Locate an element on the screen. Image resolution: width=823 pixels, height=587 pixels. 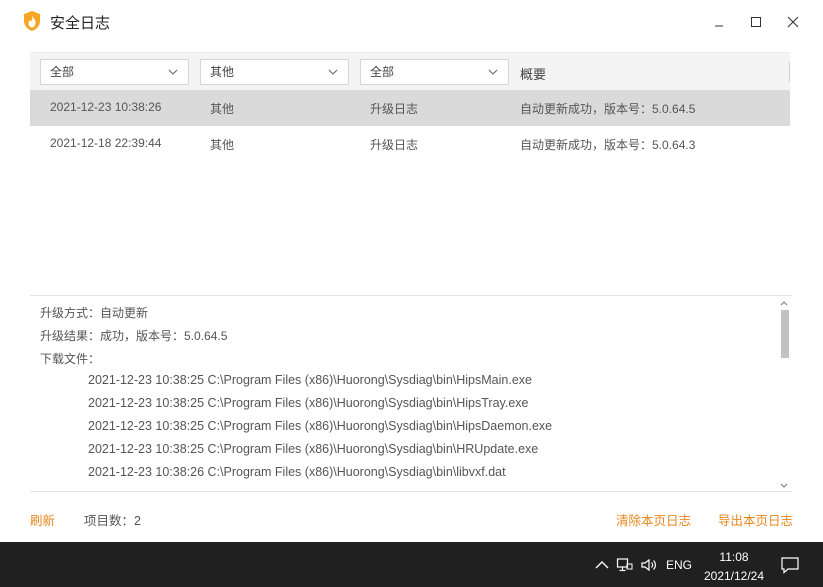
log-type-filter-value: 全部 is located at coordinates (382, 72).